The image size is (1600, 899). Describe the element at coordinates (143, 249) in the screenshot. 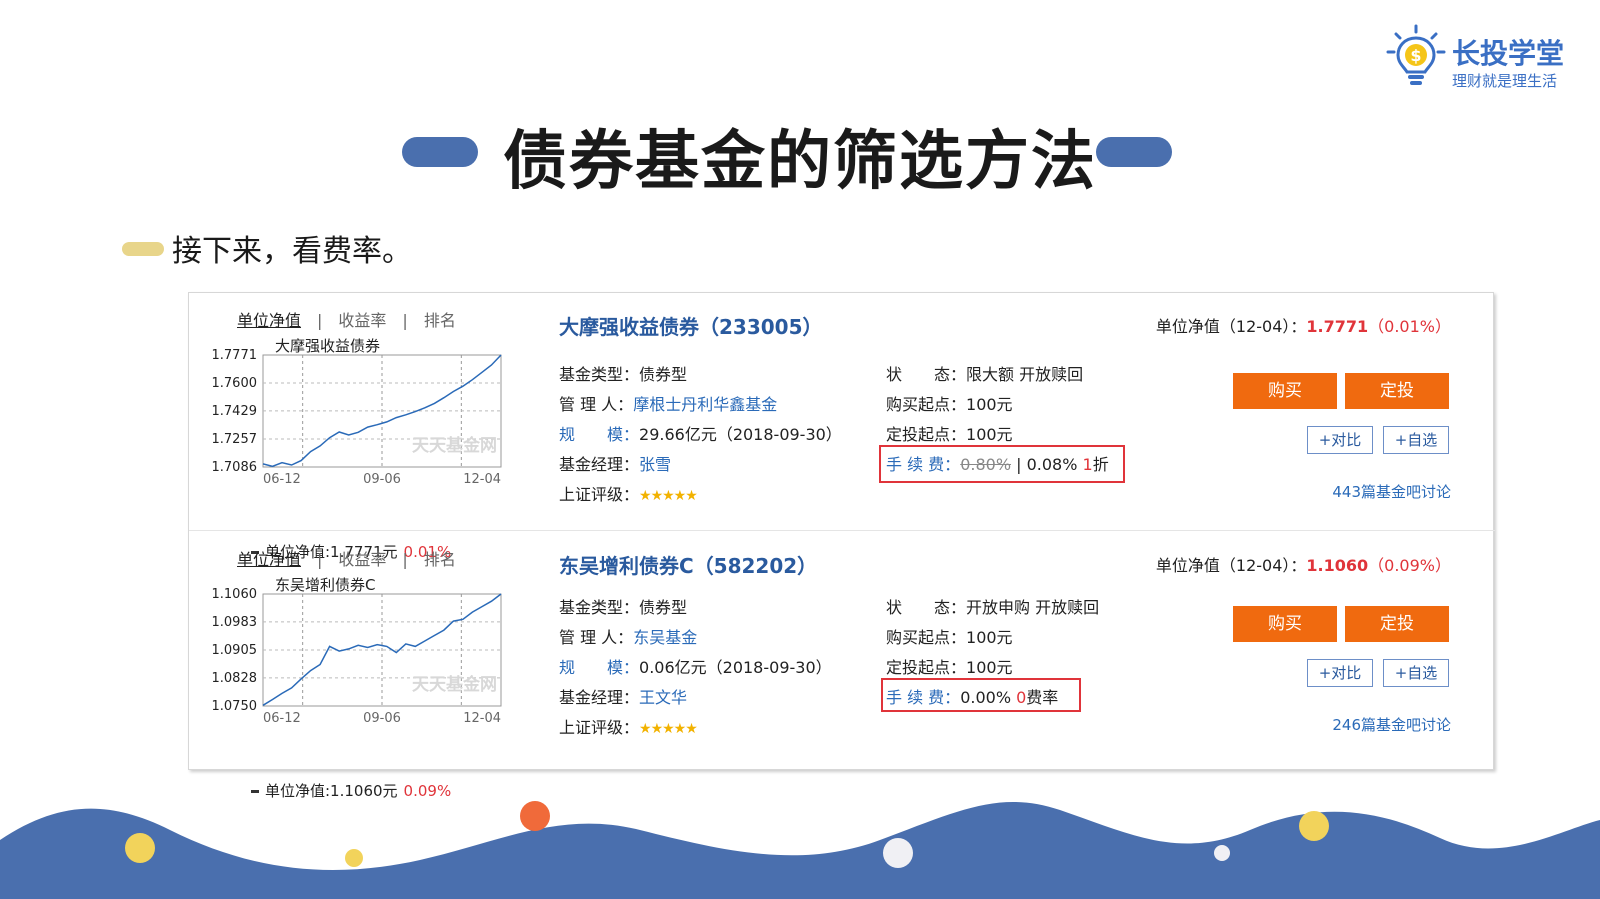

I see `subtitle-bullet` at that location.